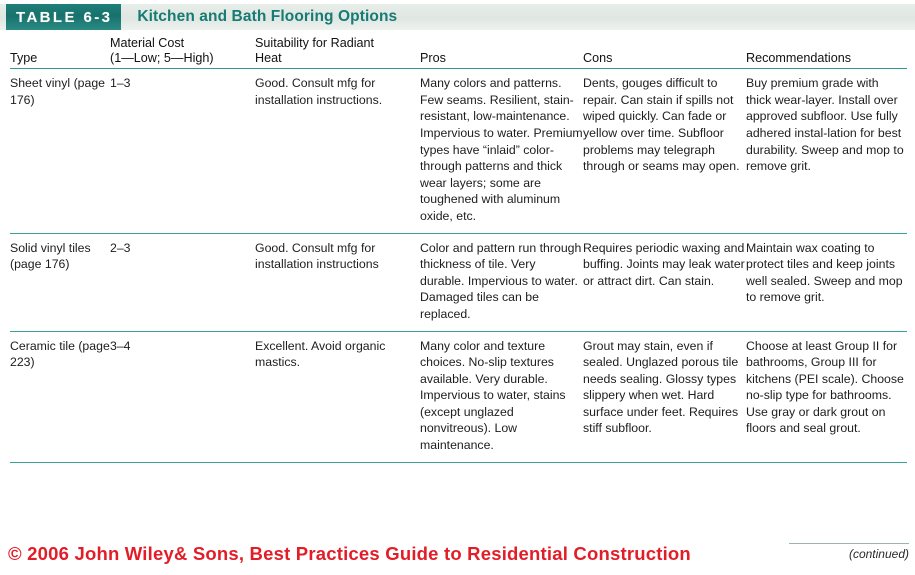 This screenshot has width=915, height=575. What do you see at coordinates (64, 17) in the screenshot?
I see `table-number-badge: TABLE 6-3` at bounding box center [64, 17].